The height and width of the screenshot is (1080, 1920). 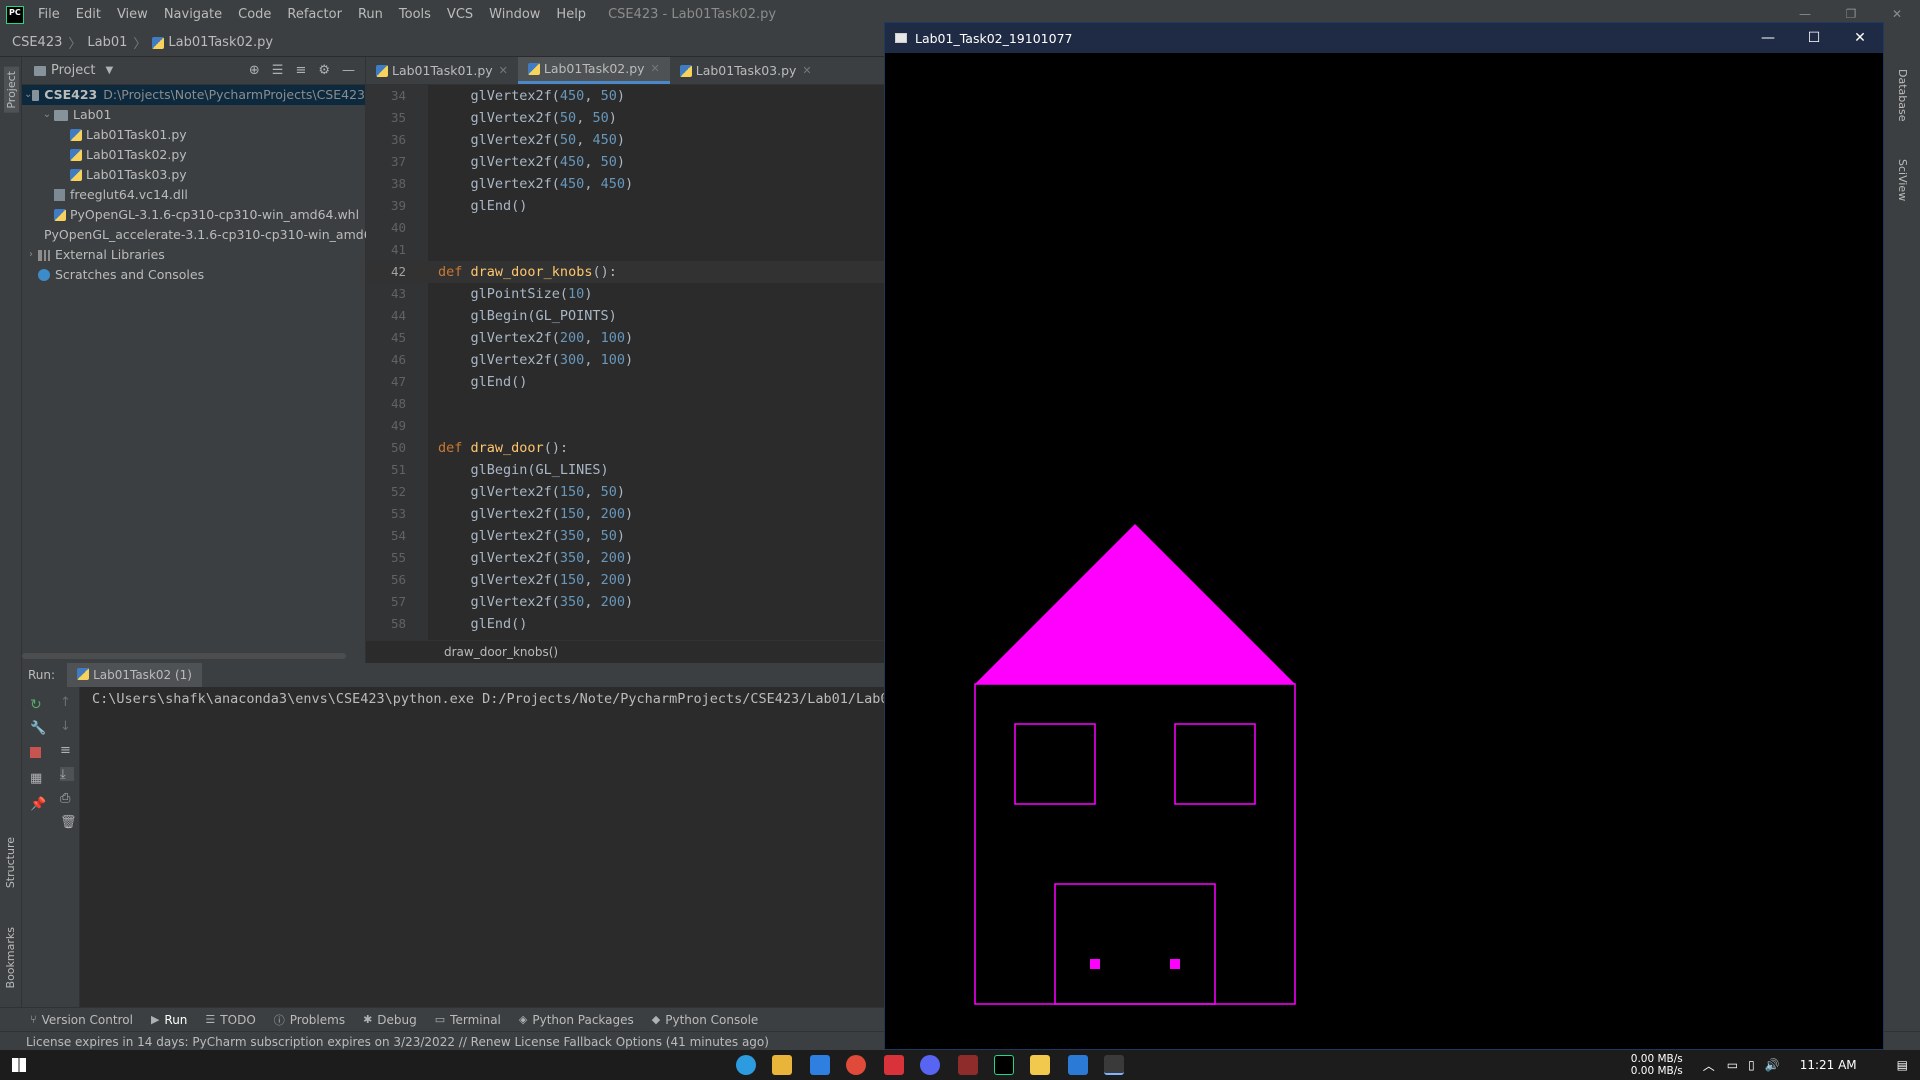 I want to click on project-tree-item: Lab01Task03.py, so click(x=193, y=175).